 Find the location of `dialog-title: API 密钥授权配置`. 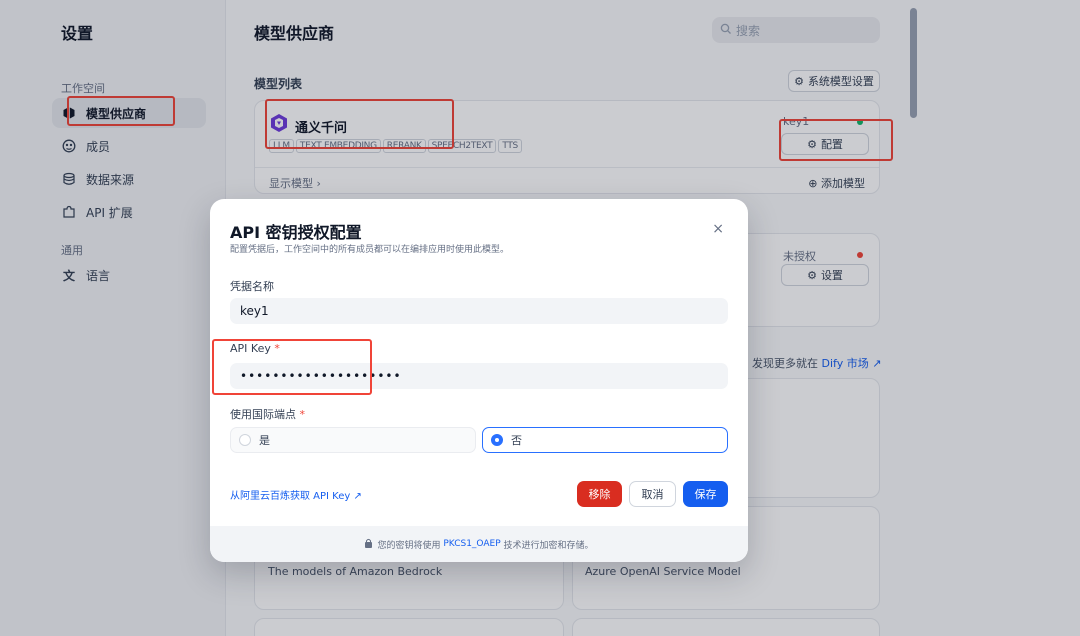

dialog-title: API 密钥授权配置 is located at coordinates (296, 232).